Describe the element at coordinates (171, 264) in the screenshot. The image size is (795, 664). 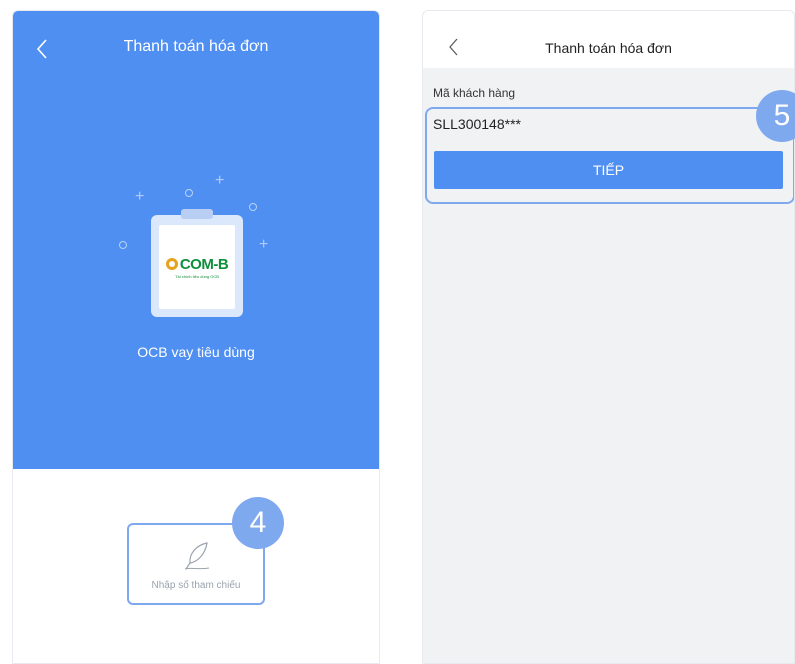
I see `comb-logo-icon` at that location.